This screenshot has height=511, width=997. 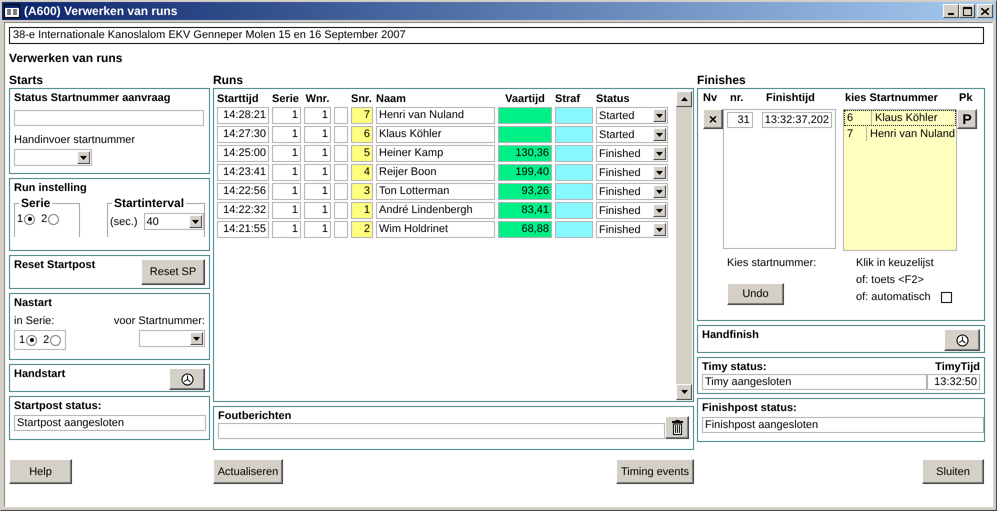 I want to click on unit-label: (sec.), so click(x=124, y=222).